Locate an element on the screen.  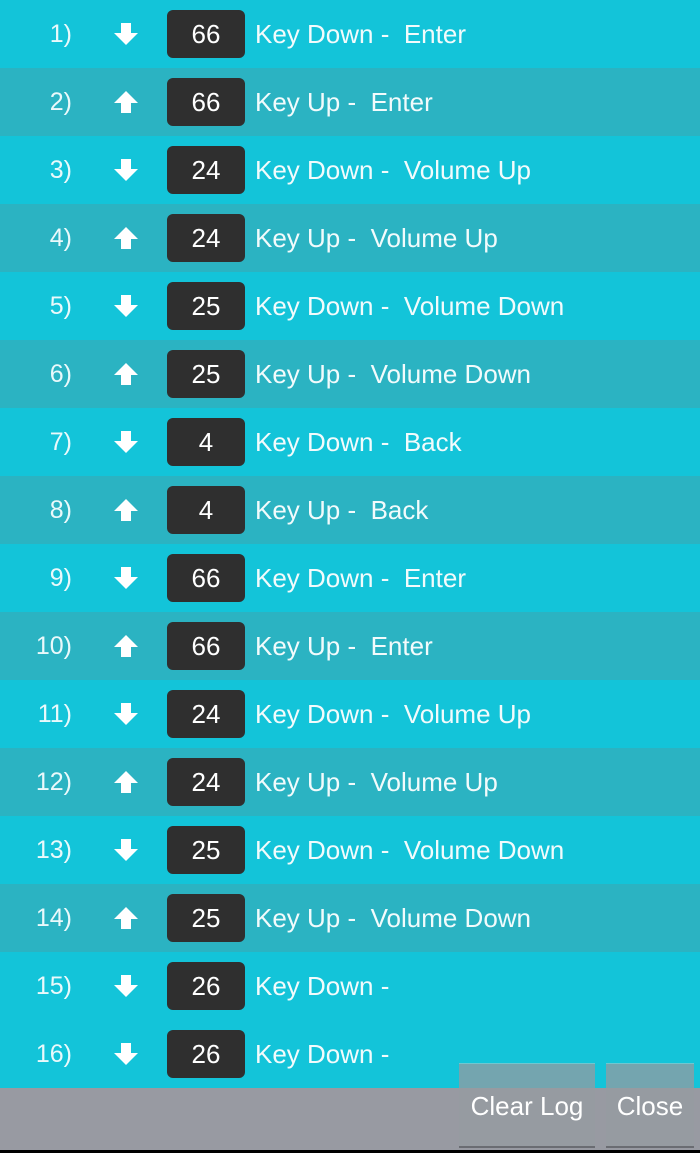
event-description: Key Up - Back is located at coordinates (342, 510).